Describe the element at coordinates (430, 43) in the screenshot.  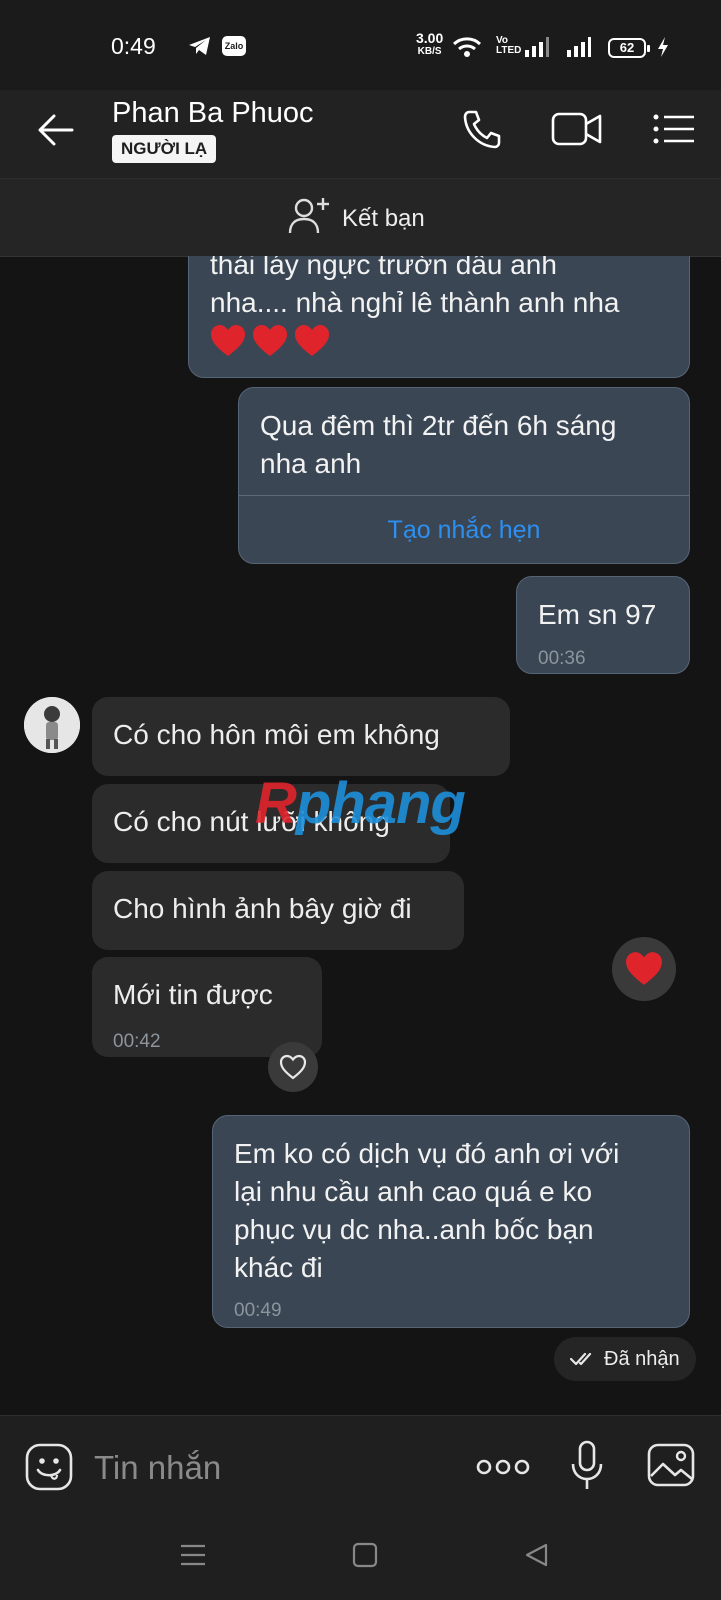
I see `network-speed: 3.00 KB/S` at that location.